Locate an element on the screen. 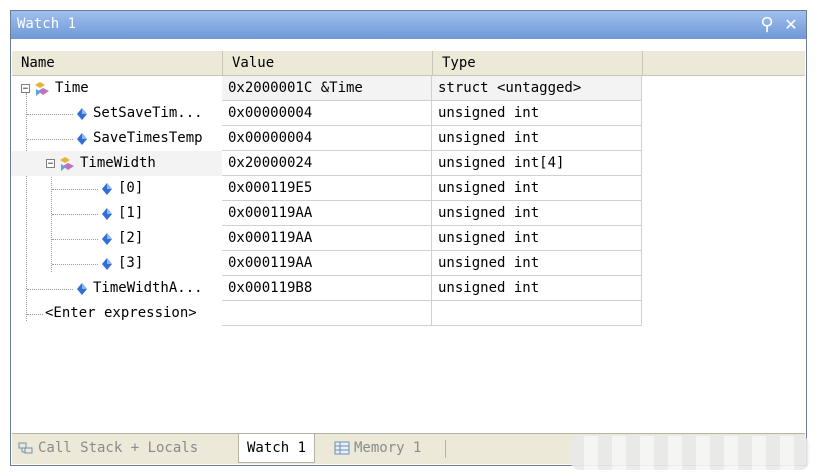 The image size is (818, 476). tab-separator is located at coordinates (445, 449).